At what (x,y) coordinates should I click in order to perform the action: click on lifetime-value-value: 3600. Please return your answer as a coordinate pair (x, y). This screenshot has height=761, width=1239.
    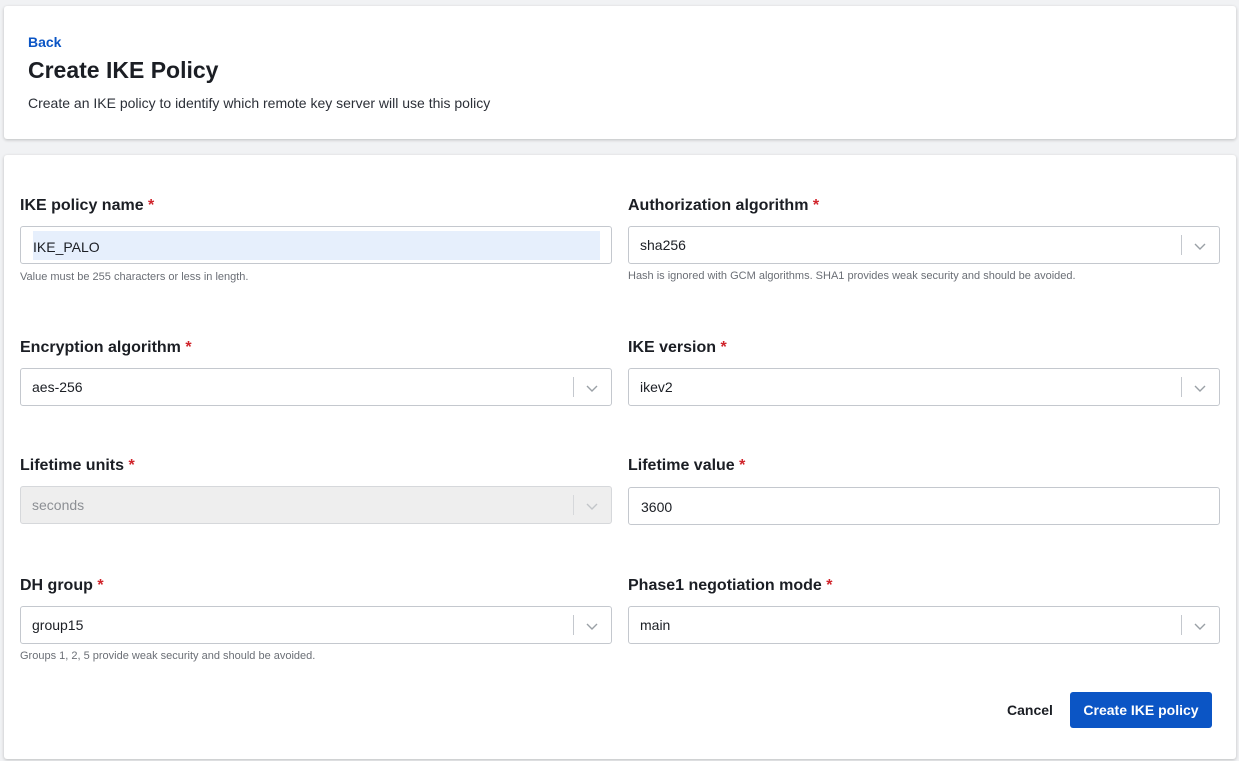
    Looking at the image, I should click on (657, 507).